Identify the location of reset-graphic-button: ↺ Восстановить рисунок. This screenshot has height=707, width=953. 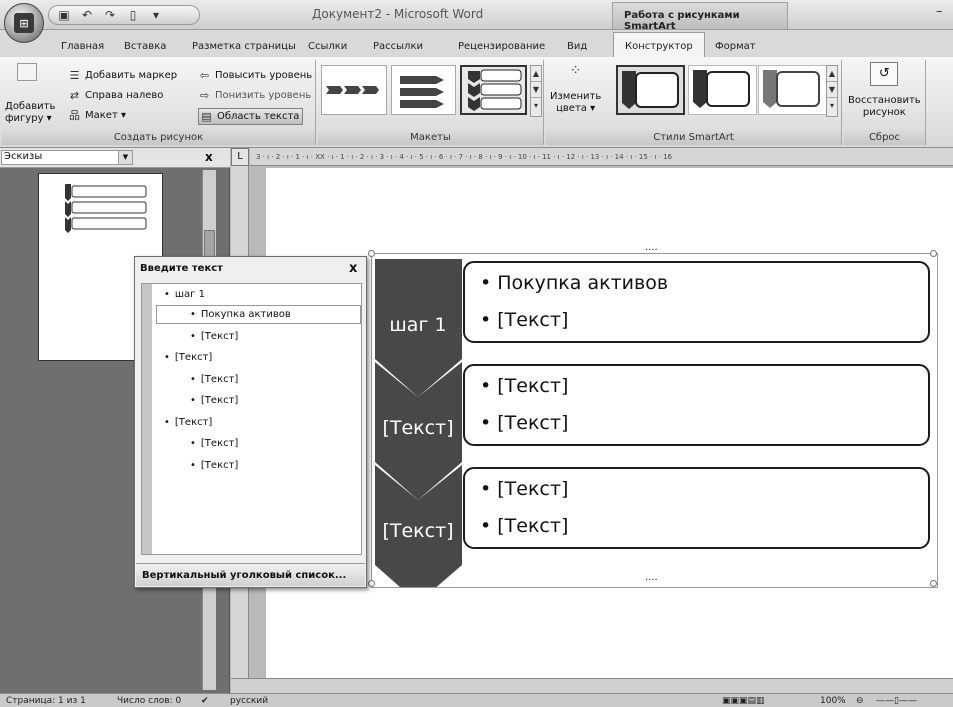
(884, 90).